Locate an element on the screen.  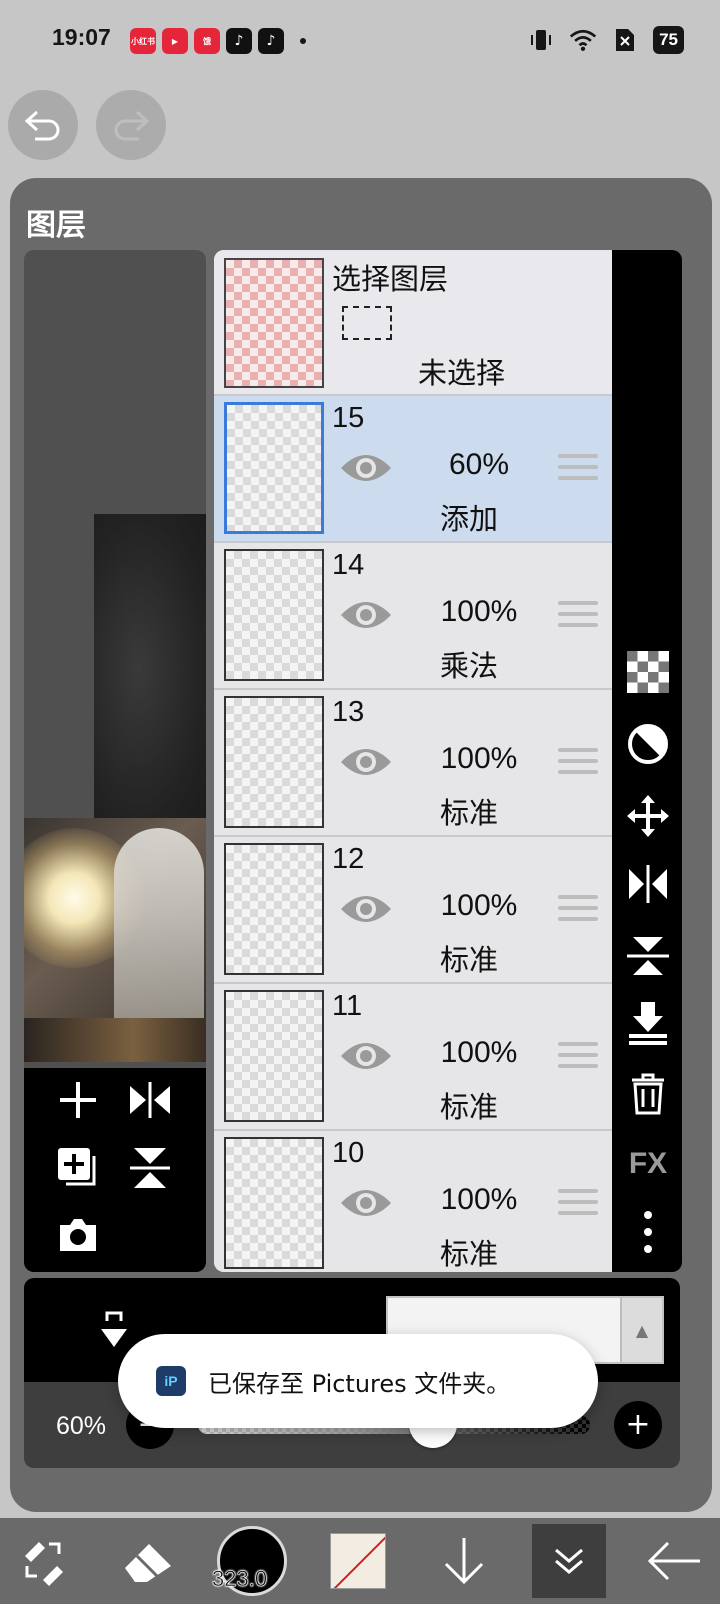
move-icon is located at coordinates (648, 816).